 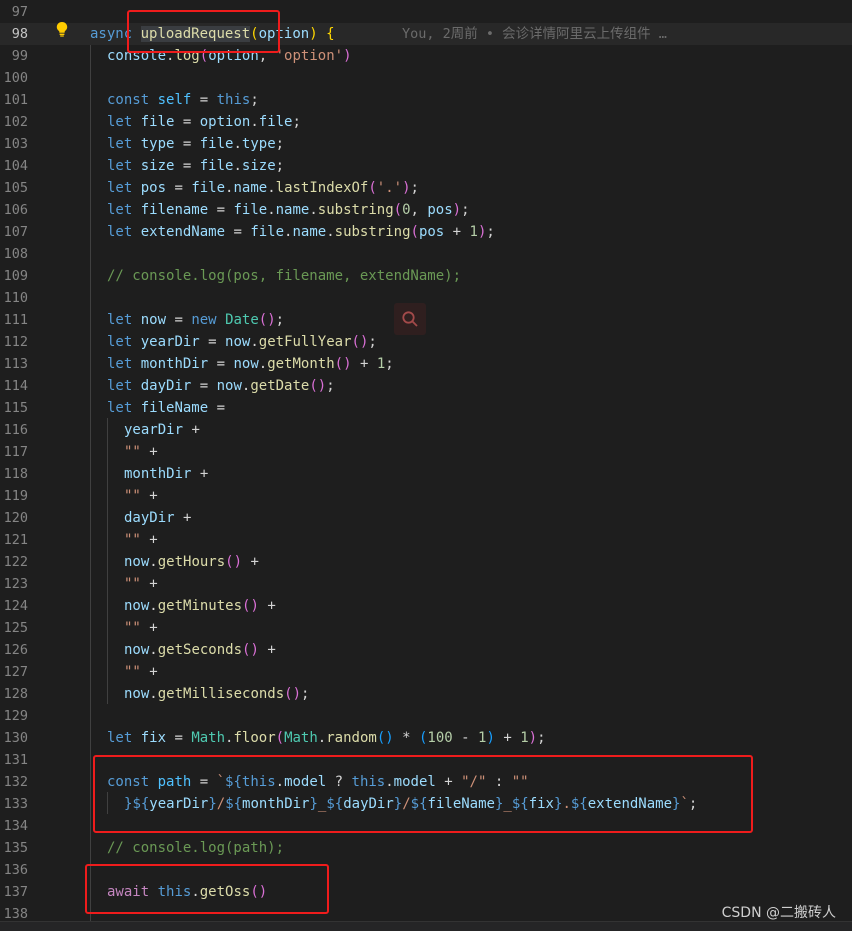 I want to click on code-line: 111 let now = new Date();, so click(x=426, y=320).